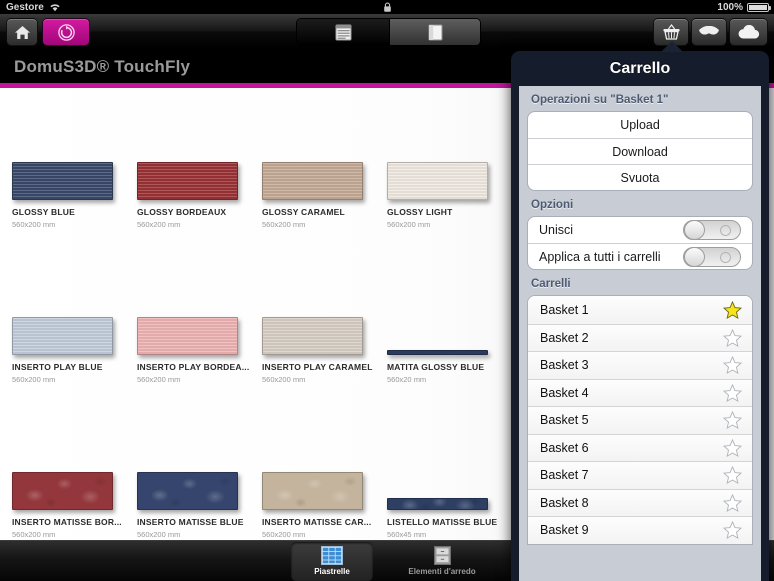 The width and height of the screenshot is (774, 581). I want to click on tile-item: INSERTO MATISSE BLUE 560x200 mm, so click(199, 495).